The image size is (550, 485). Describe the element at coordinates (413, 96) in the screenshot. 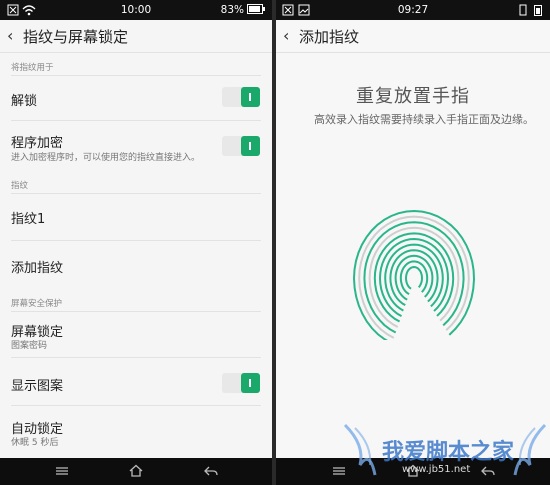

I see `instruction-title: 重复放置手指` at that location.